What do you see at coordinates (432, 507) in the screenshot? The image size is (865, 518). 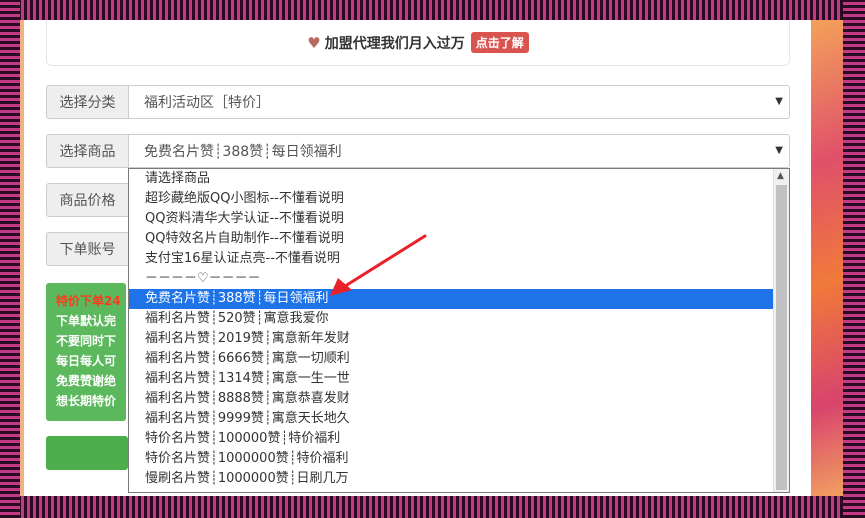 I see `decorative-frame-bottom` at bounding box center [432, 507].